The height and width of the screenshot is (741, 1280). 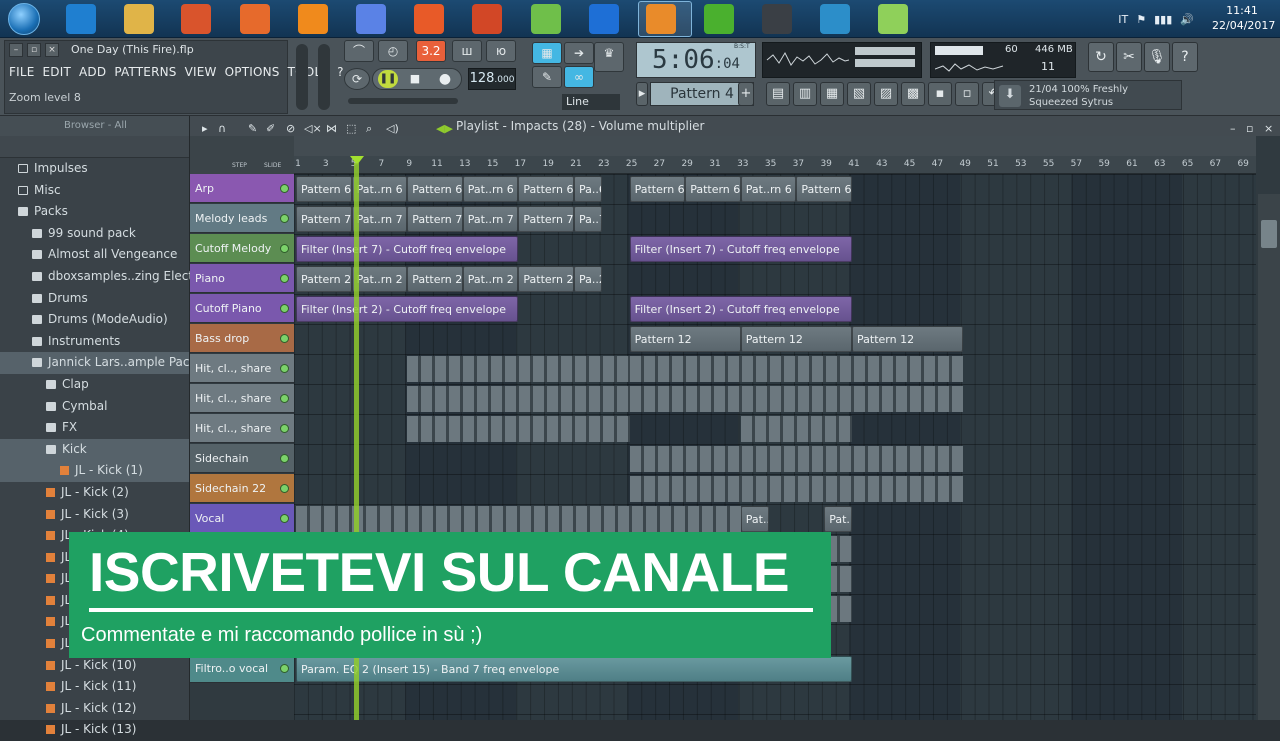 I want to click on network-icon, so click(x=546, y=19).